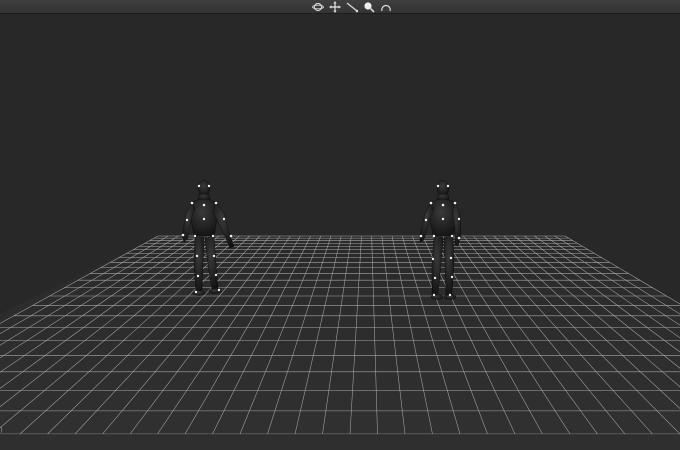  I want to click on orbit-icon, so click(318, 6).